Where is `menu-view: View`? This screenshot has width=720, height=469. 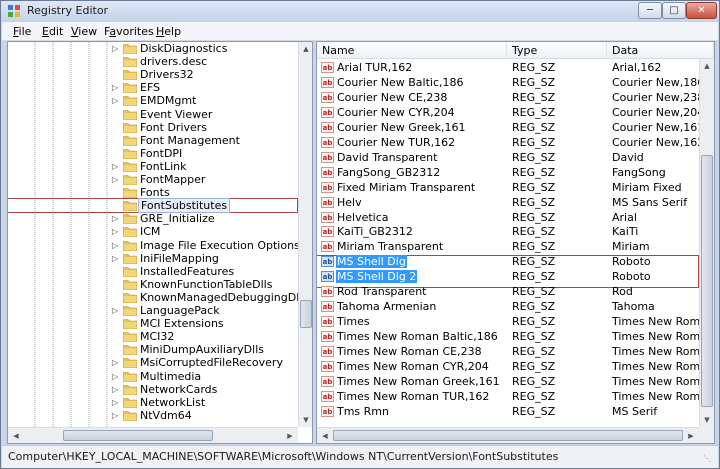 menu-view: View is located at coordinates (84, 31).